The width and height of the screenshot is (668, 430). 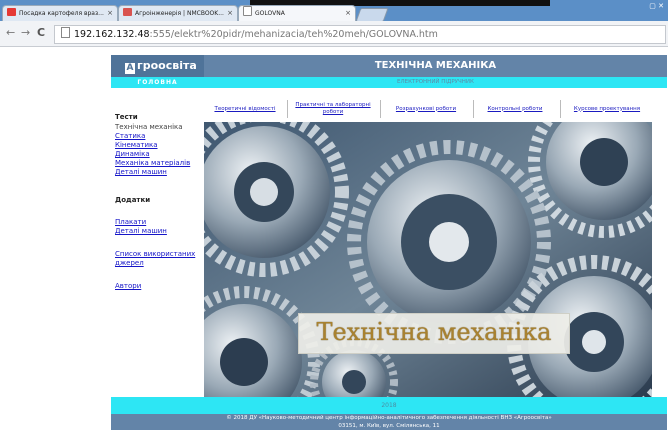 I want to click on tab-practical-works: Практичні та лабораторні роботи, so click(x=333, y=109).